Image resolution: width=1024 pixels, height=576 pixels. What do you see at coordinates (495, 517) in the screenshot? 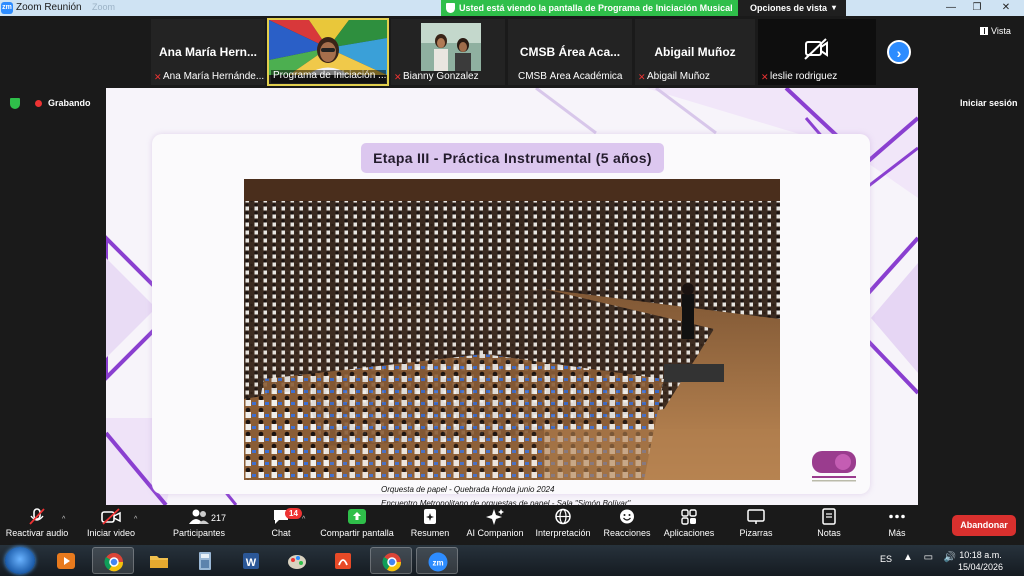
I see `sparkle-icon` at bounding box center [495, 517].